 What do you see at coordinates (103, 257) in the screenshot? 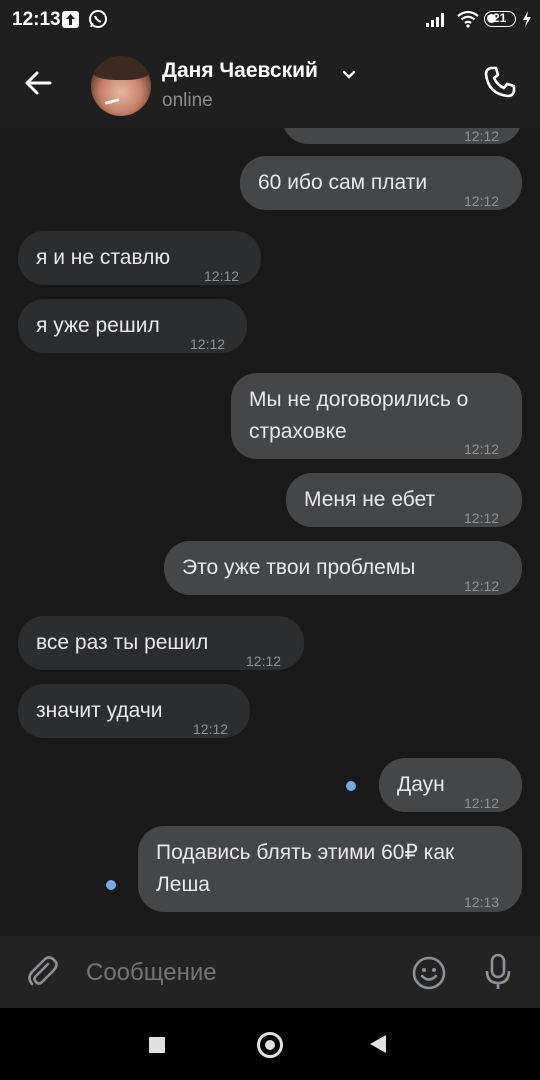
I see `message-text: я и не ставлю` at bounding box center [103, 257].